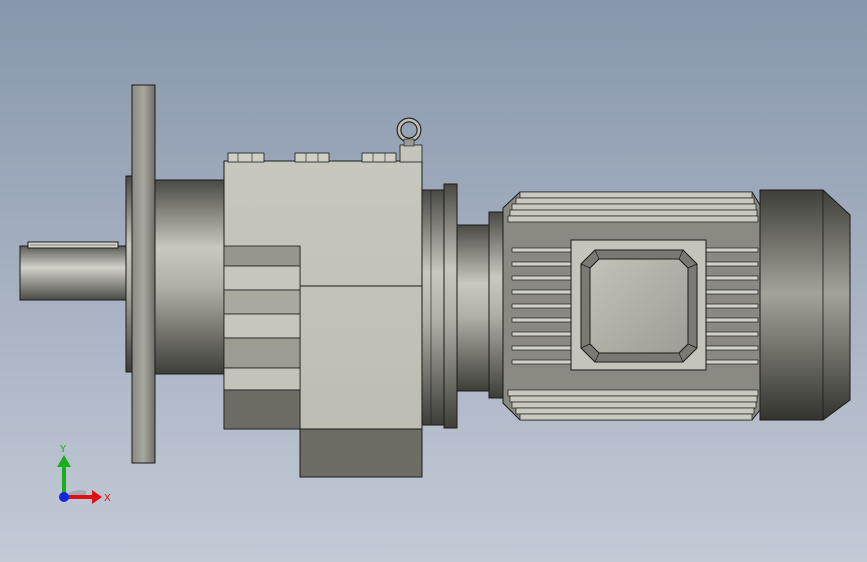 Image resolution: width=867 pixels, height=562 pixels. I want to click on mounting-flange, so click(143, 274).